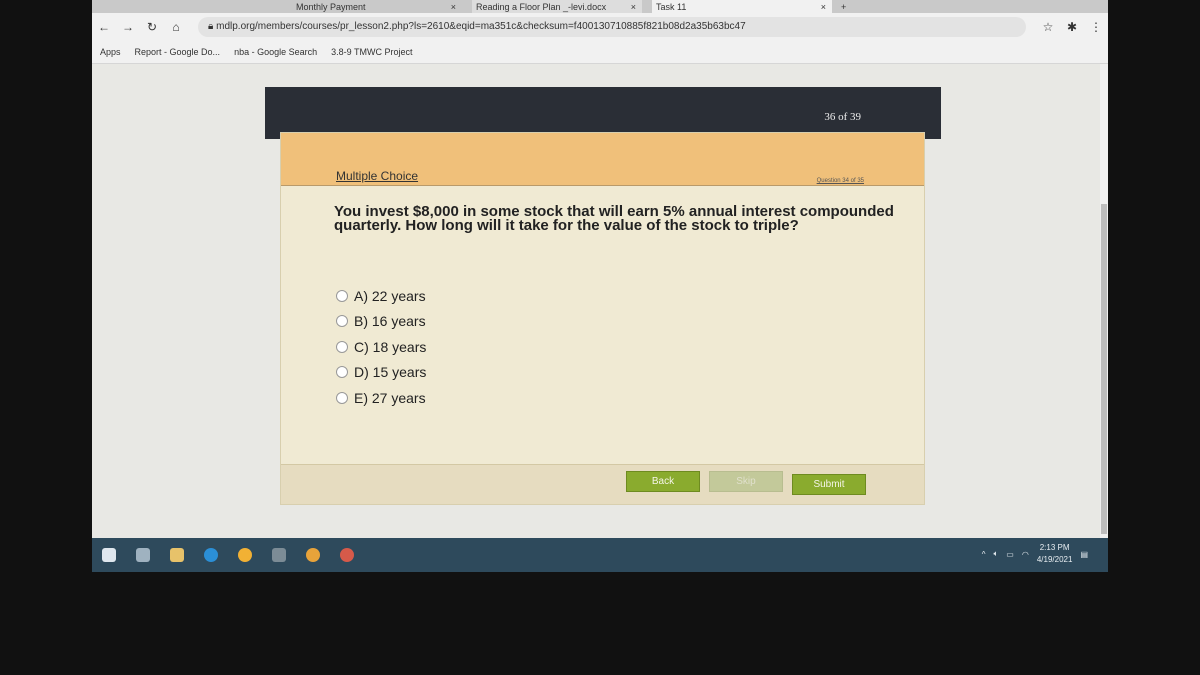 This screenshot has height=675, width=1200. I want to click on option-label: D) 15 years, so click(390, 372).